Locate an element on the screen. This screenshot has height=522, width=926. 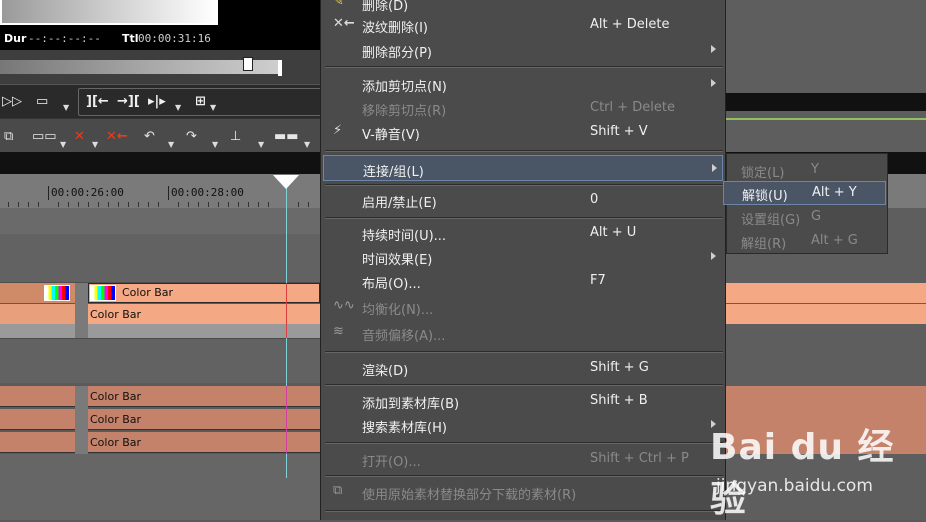
paste-icon: ▭▭ is located at coordinates (44, 137).